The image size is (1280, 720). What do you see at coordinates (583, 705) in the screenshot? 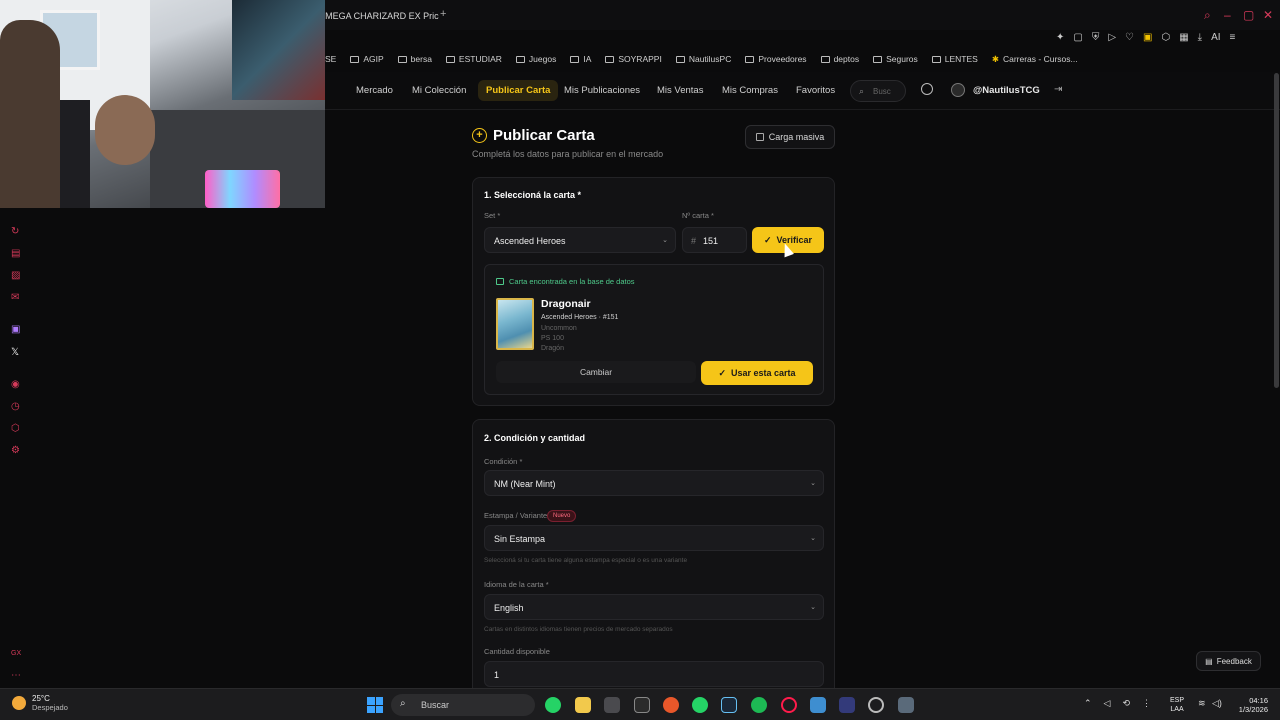
I see `file-explorer-icon` at bounding box center [583, 705].